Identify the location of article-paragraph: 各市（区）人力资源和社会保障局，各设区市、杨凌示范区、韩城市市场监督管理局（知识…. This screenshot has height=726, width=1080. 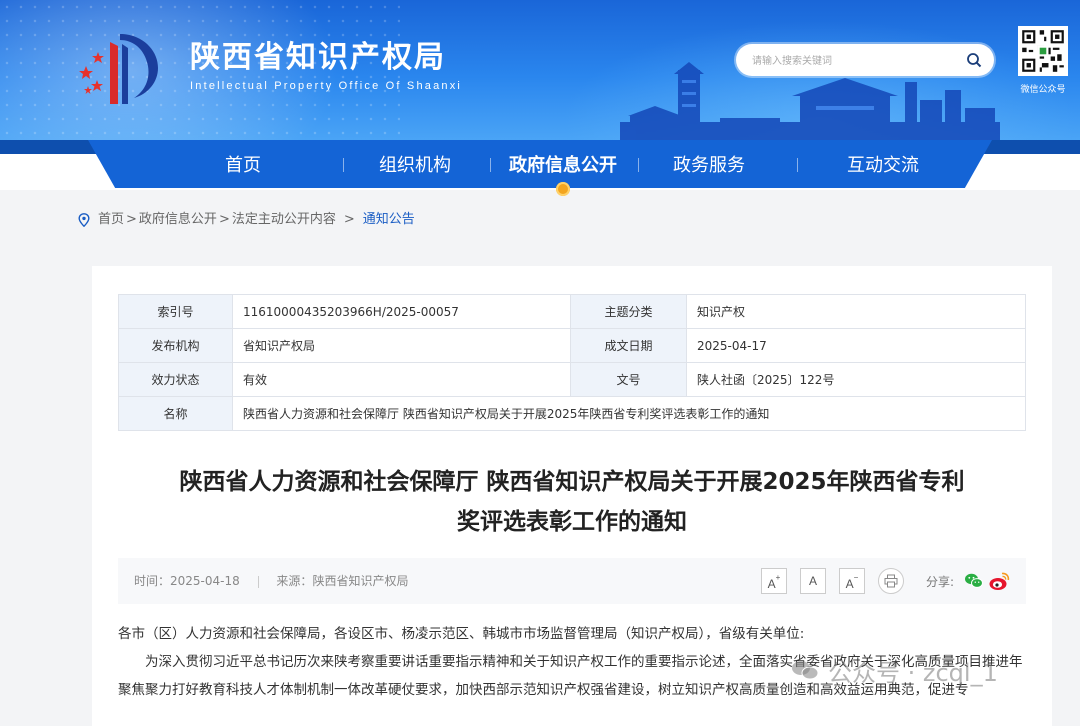
(461, 634).